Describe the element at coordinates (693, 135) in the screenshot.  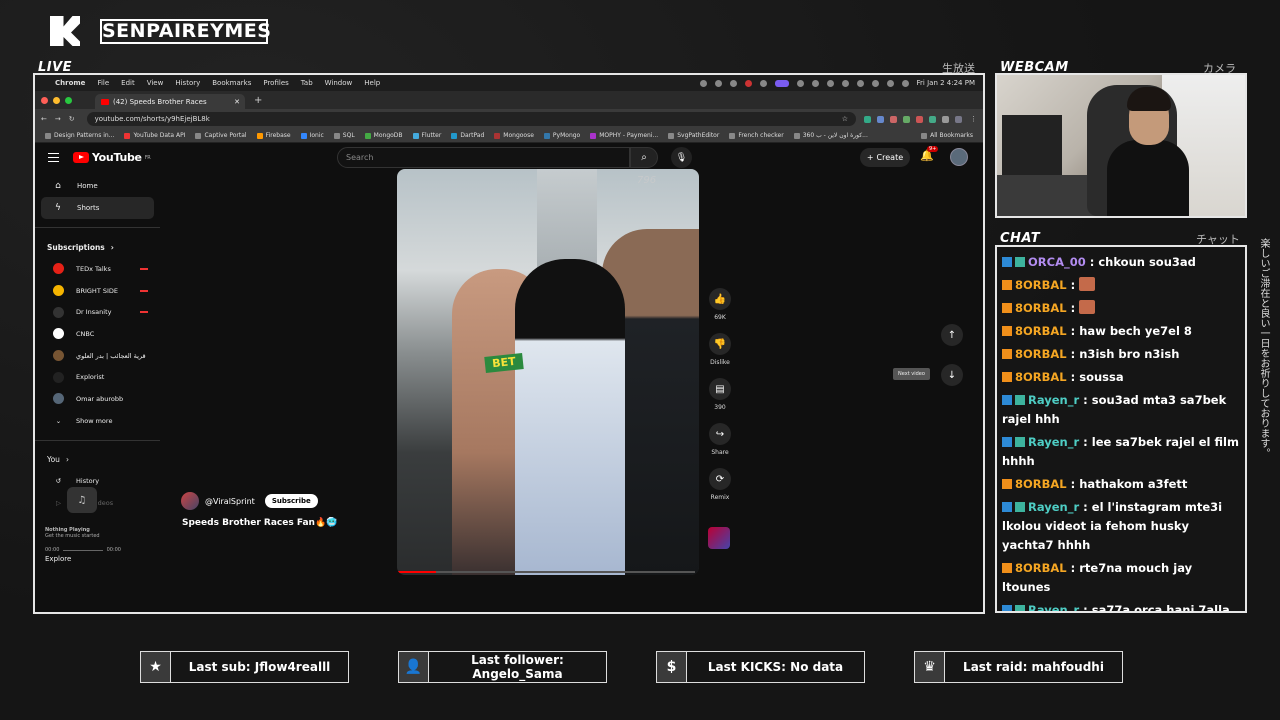
I see `bookmark: SvgPathEditor` at that location.